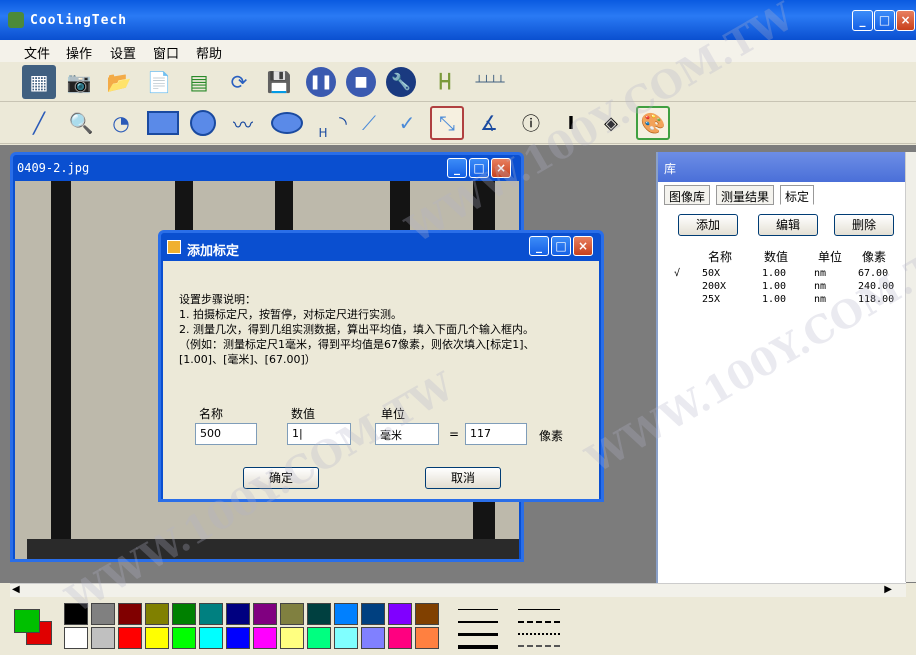 The height and width of the screenshot is (655, 916). I want to click on delete-button: 删除, so click(864, 225).